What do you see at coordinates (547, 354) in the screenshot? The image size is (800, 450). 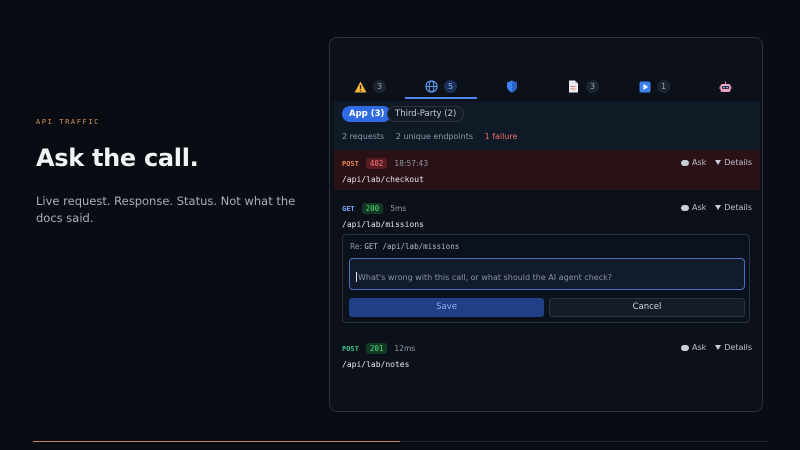 I see `request-row: POST 201 12ms /api/lab/notes Ask Details` at bounding box center [547, 354].